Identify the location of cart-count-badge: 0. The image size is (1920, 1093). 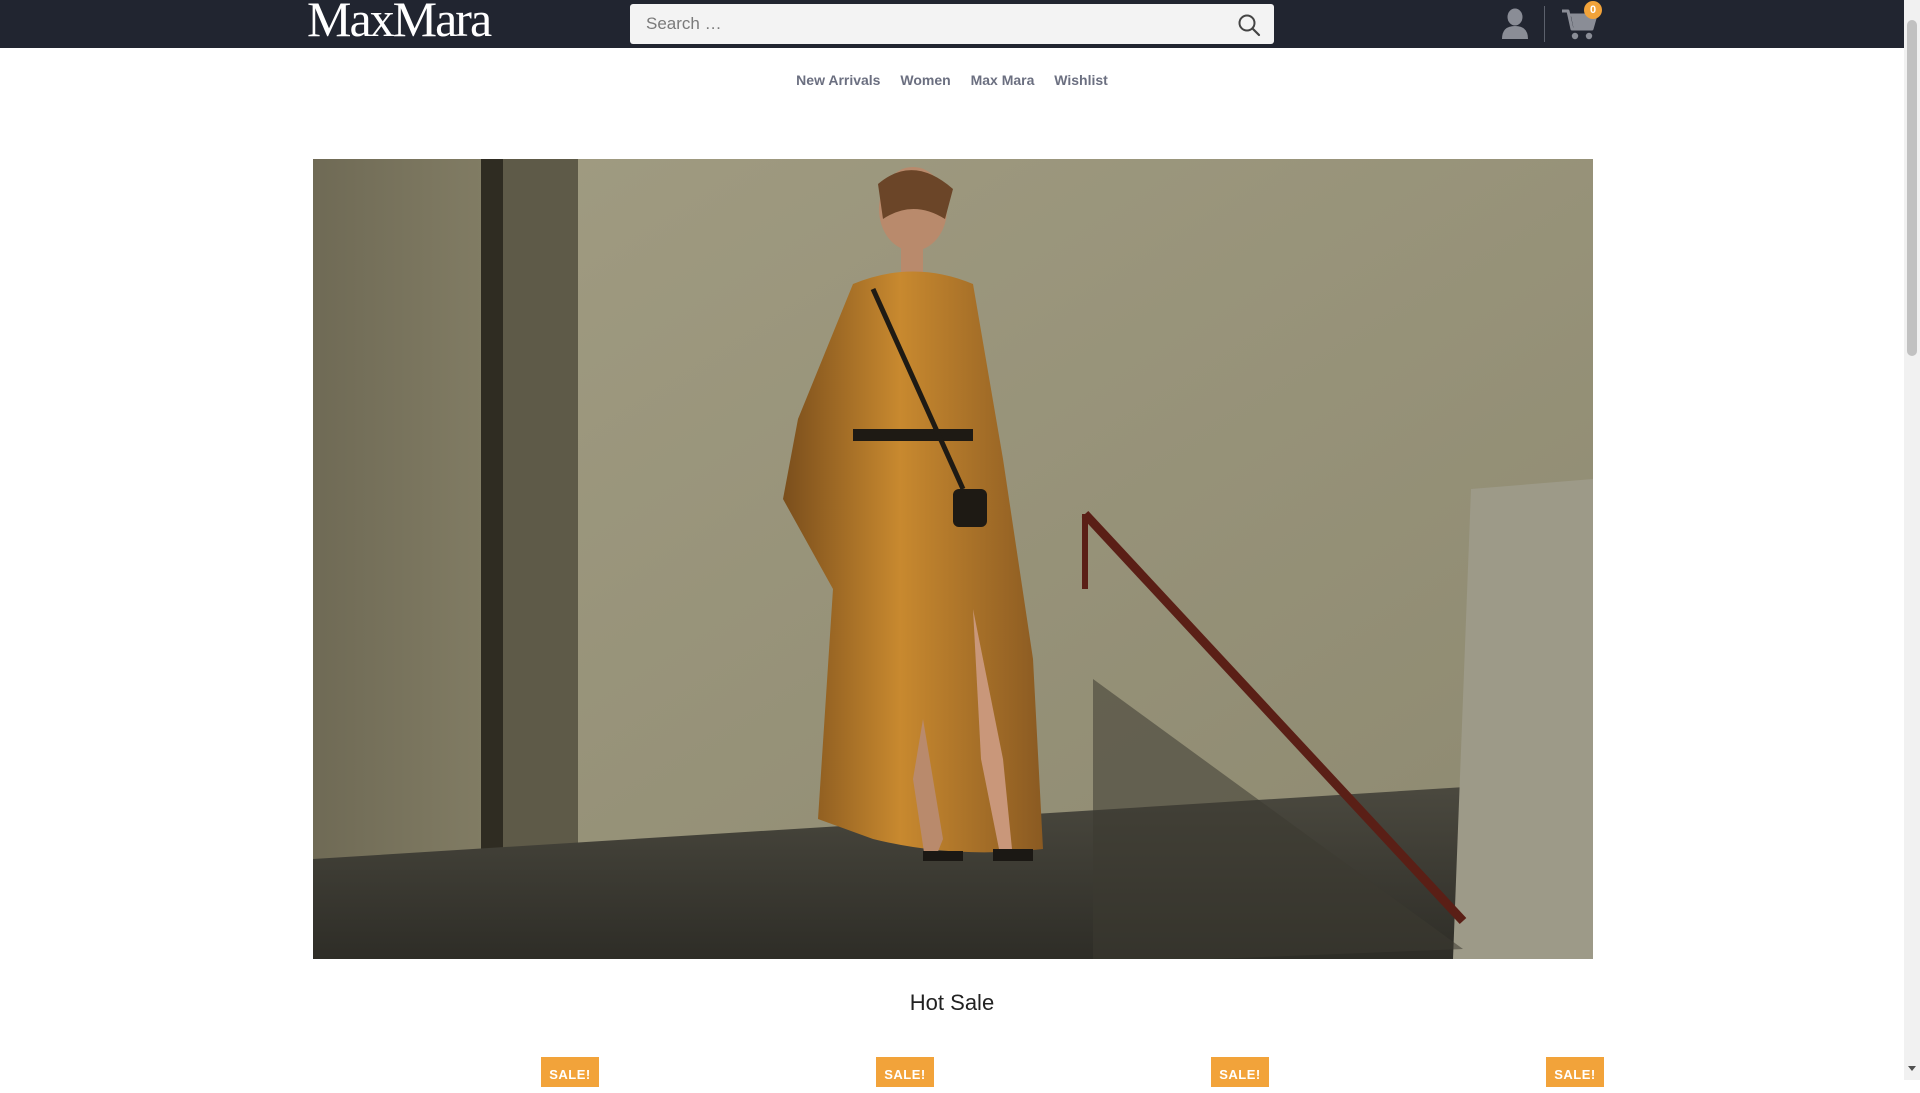
(1593, 10).